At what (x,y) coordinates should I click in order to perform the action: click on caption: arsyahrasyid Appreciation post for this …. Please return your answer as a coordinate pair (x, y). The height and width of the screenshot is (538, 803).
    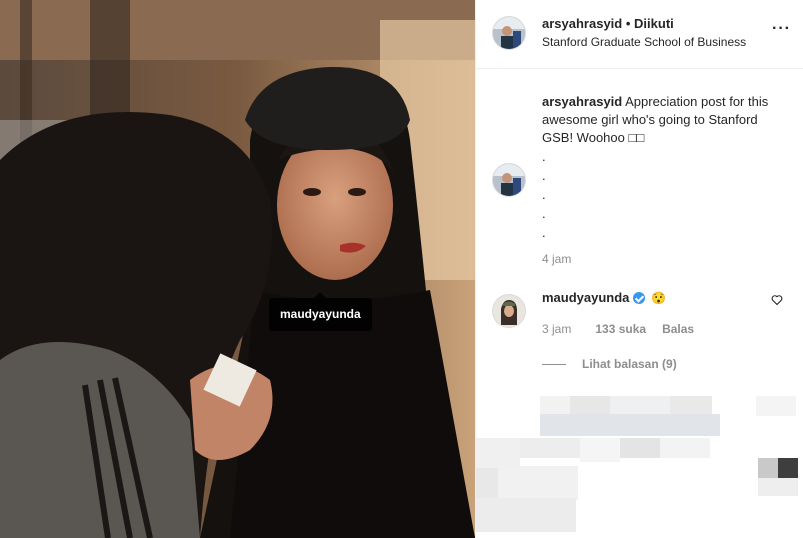
    Looking at the image, I should click on (664, 120).